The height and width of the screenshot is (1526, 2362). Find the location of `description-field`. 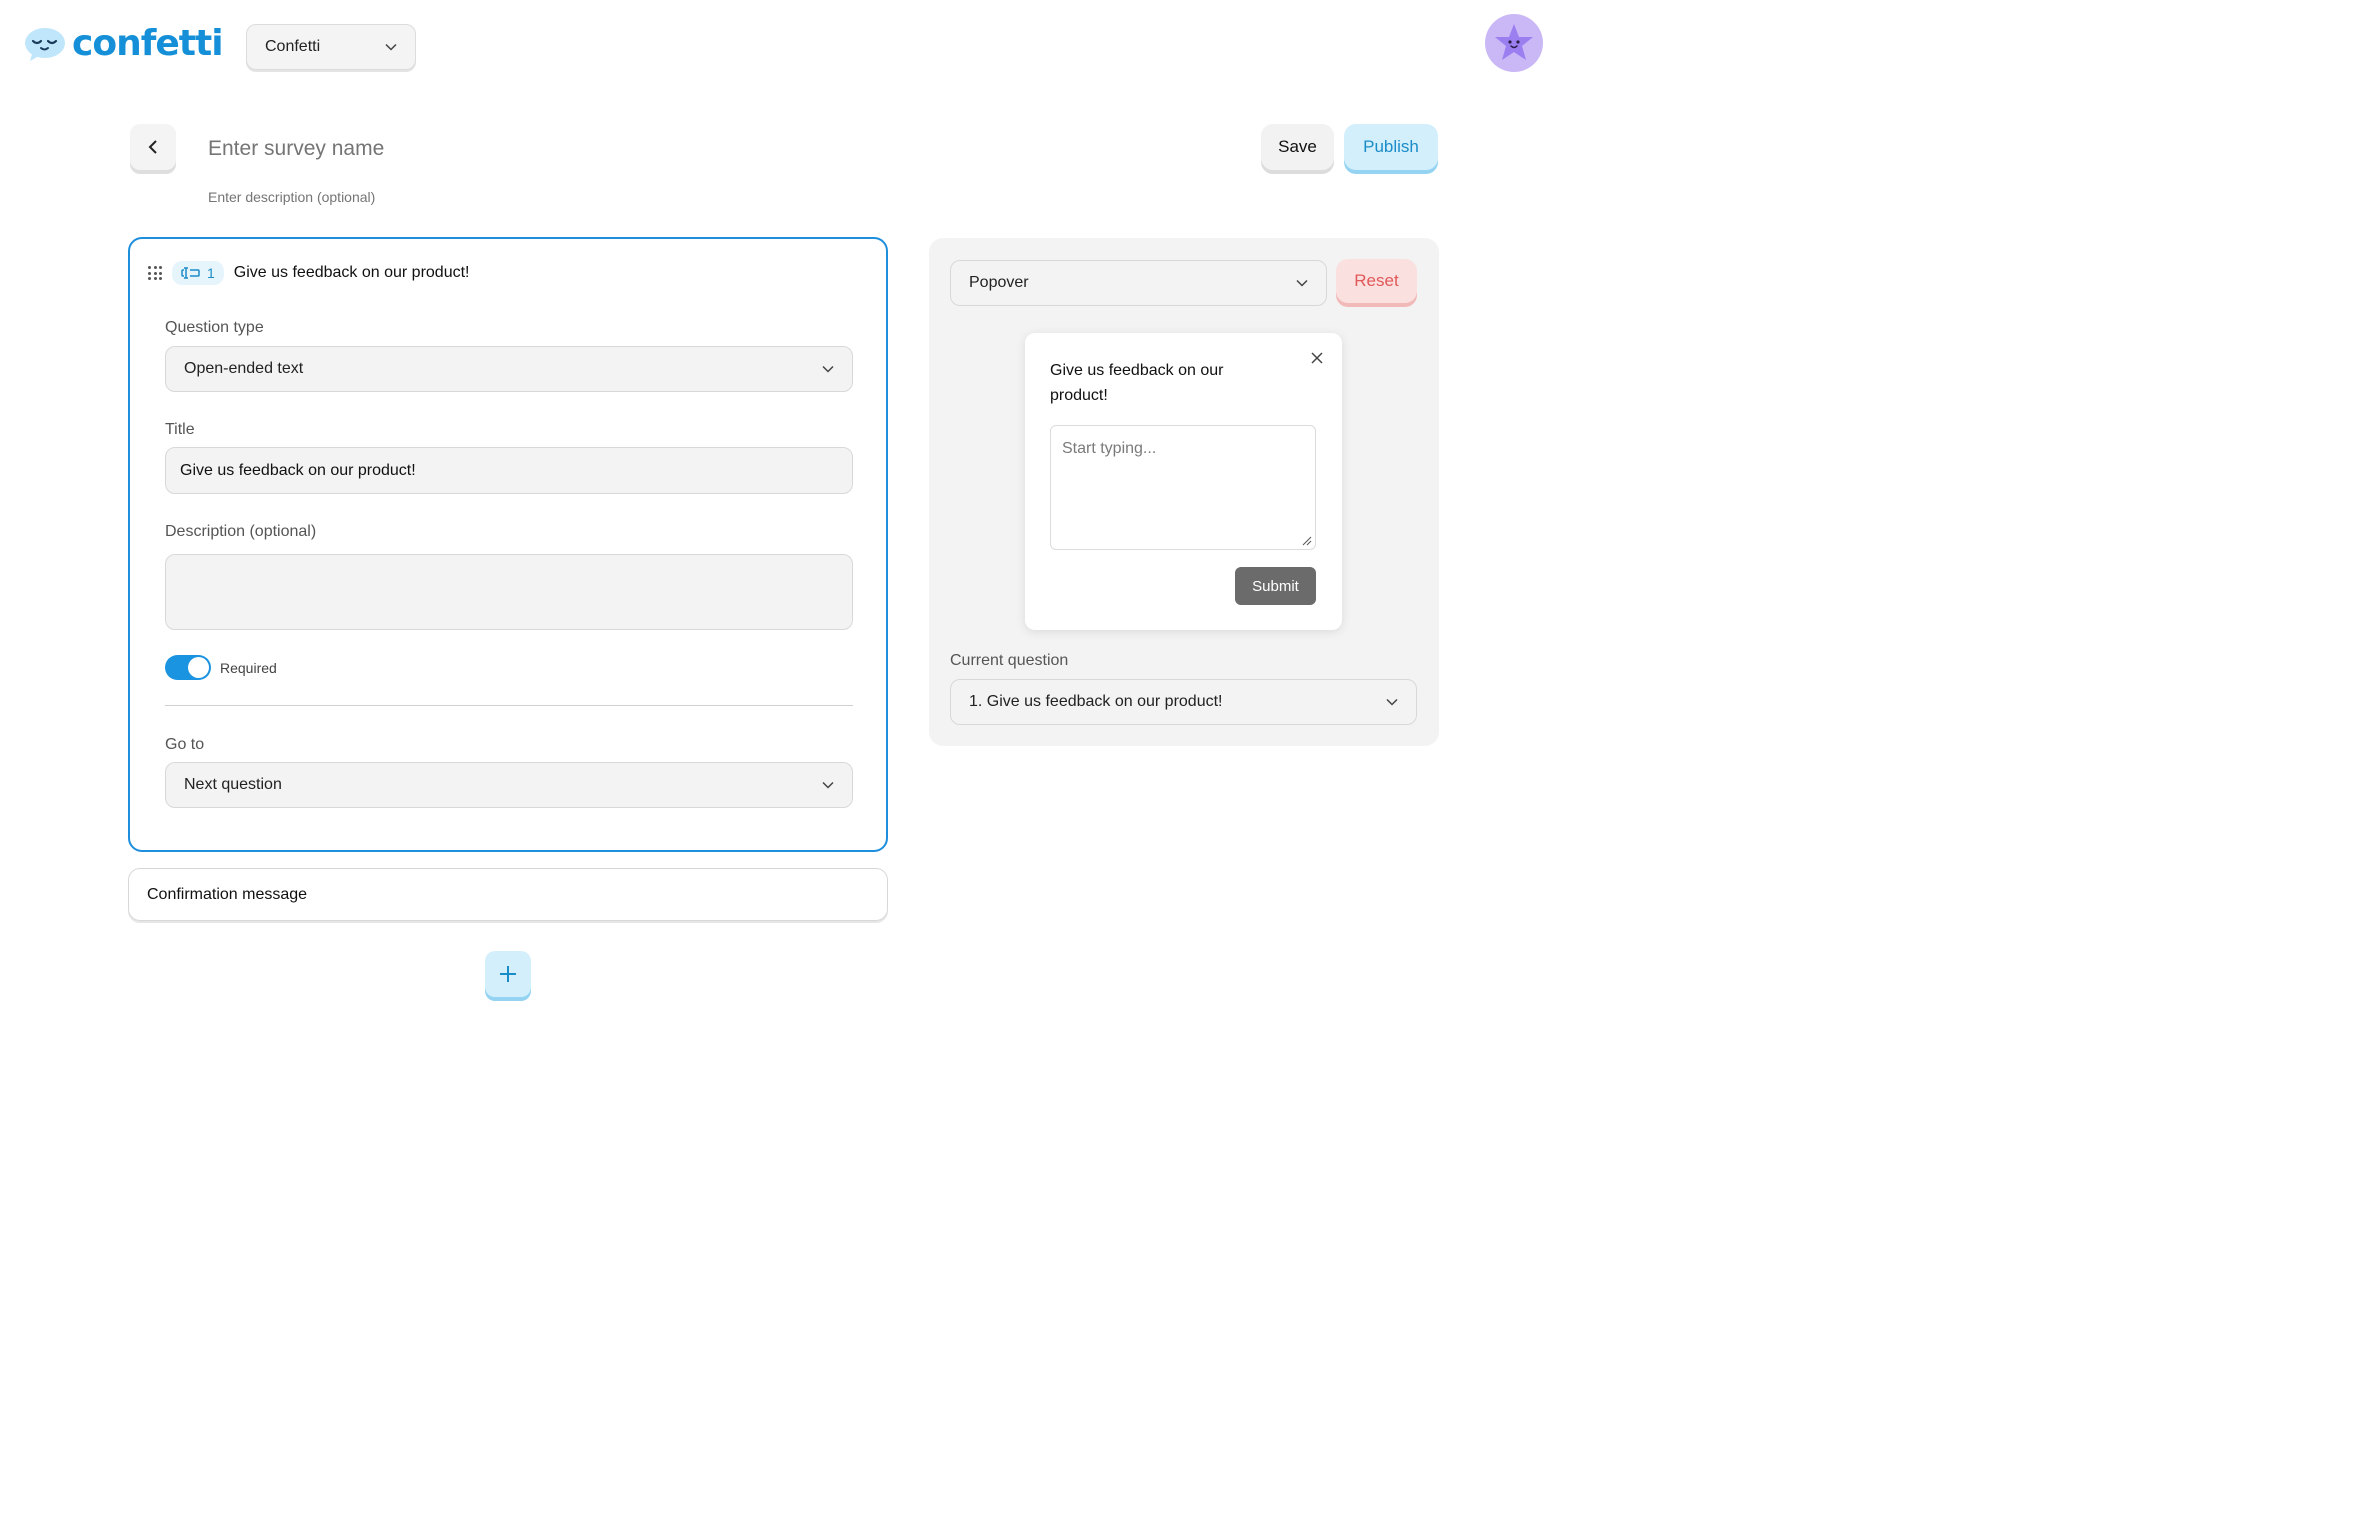

description-field is located at coordinates (509, 592).